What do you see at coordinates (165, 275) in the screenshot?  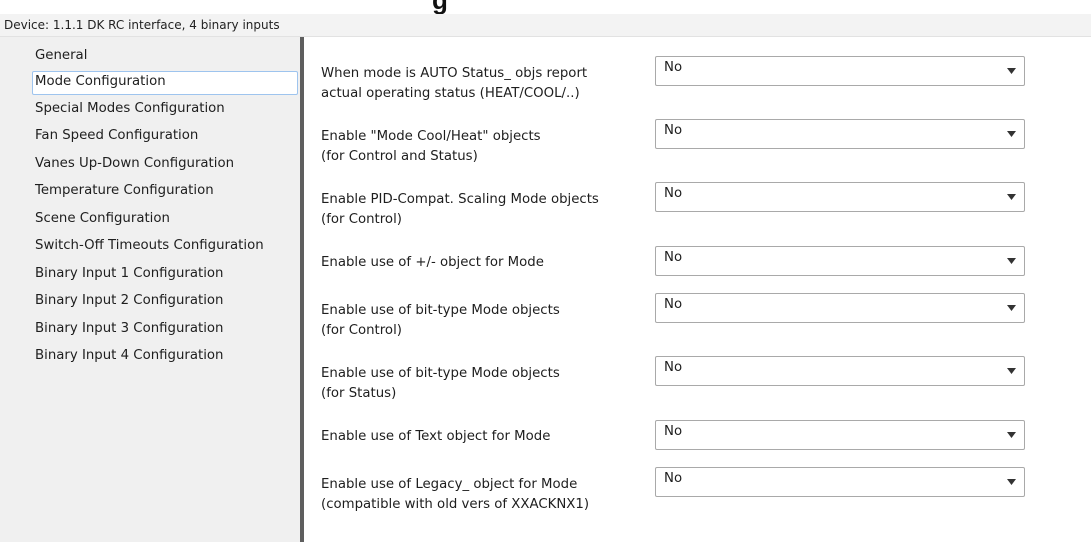 I see `sidebar-item-binary-input-1-configuration: Binary Input 1 Configuration` at bounding box center [165, 275].